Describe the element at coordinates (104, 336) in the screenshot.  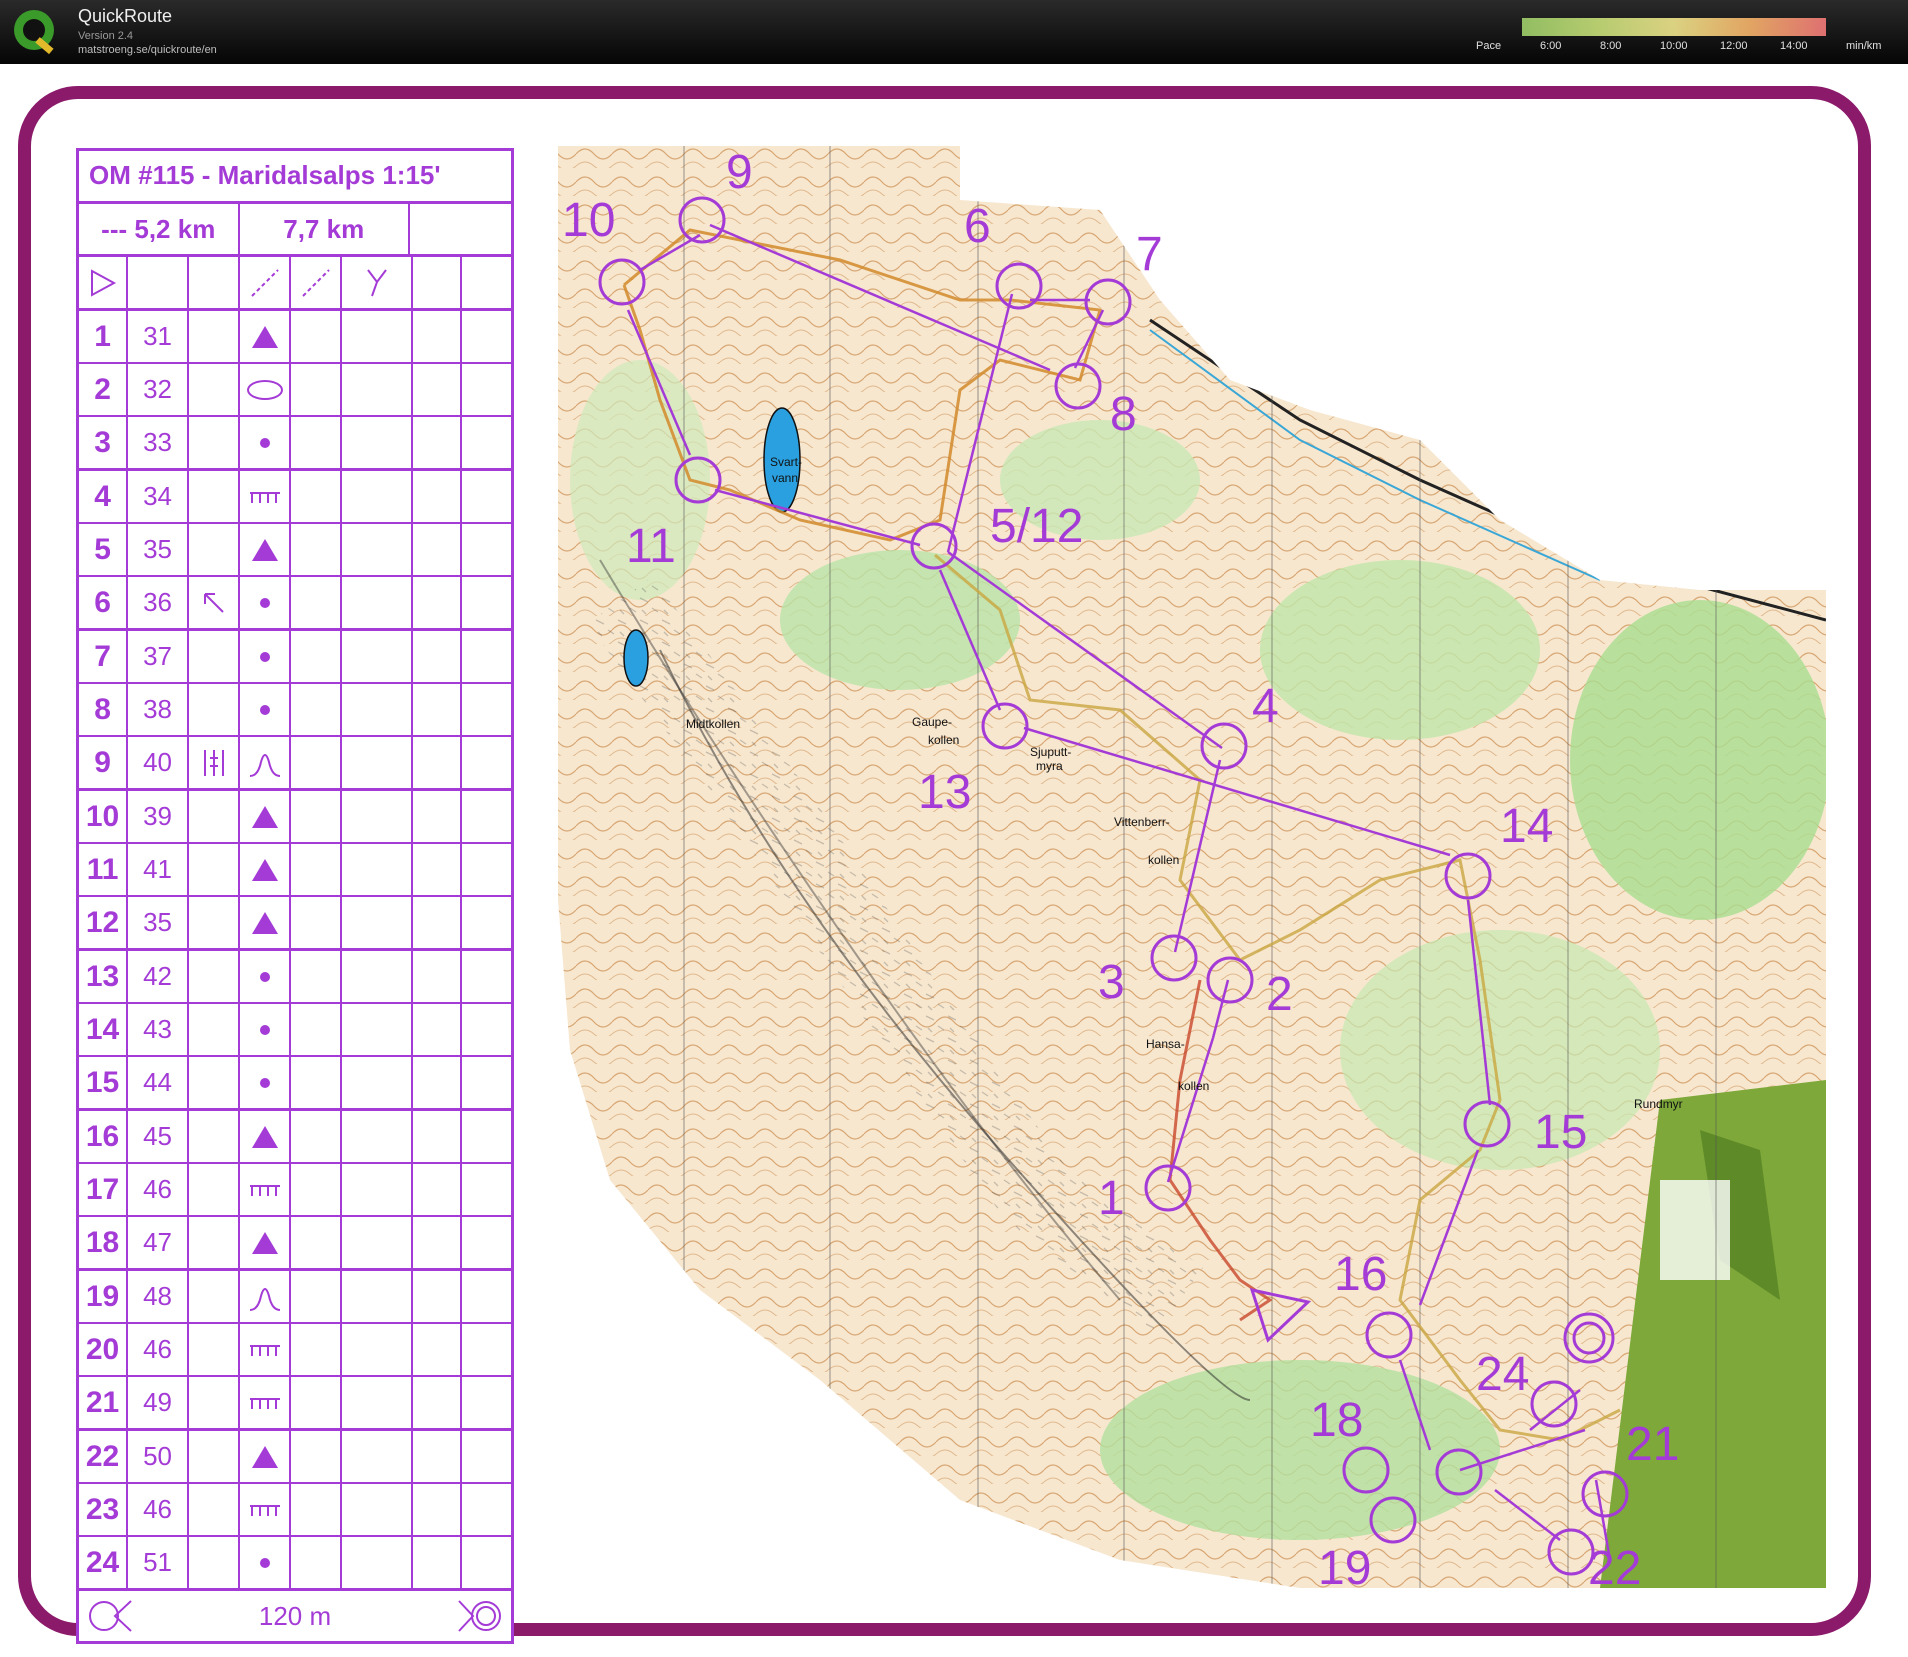
I see `control-number: 1` at that location.